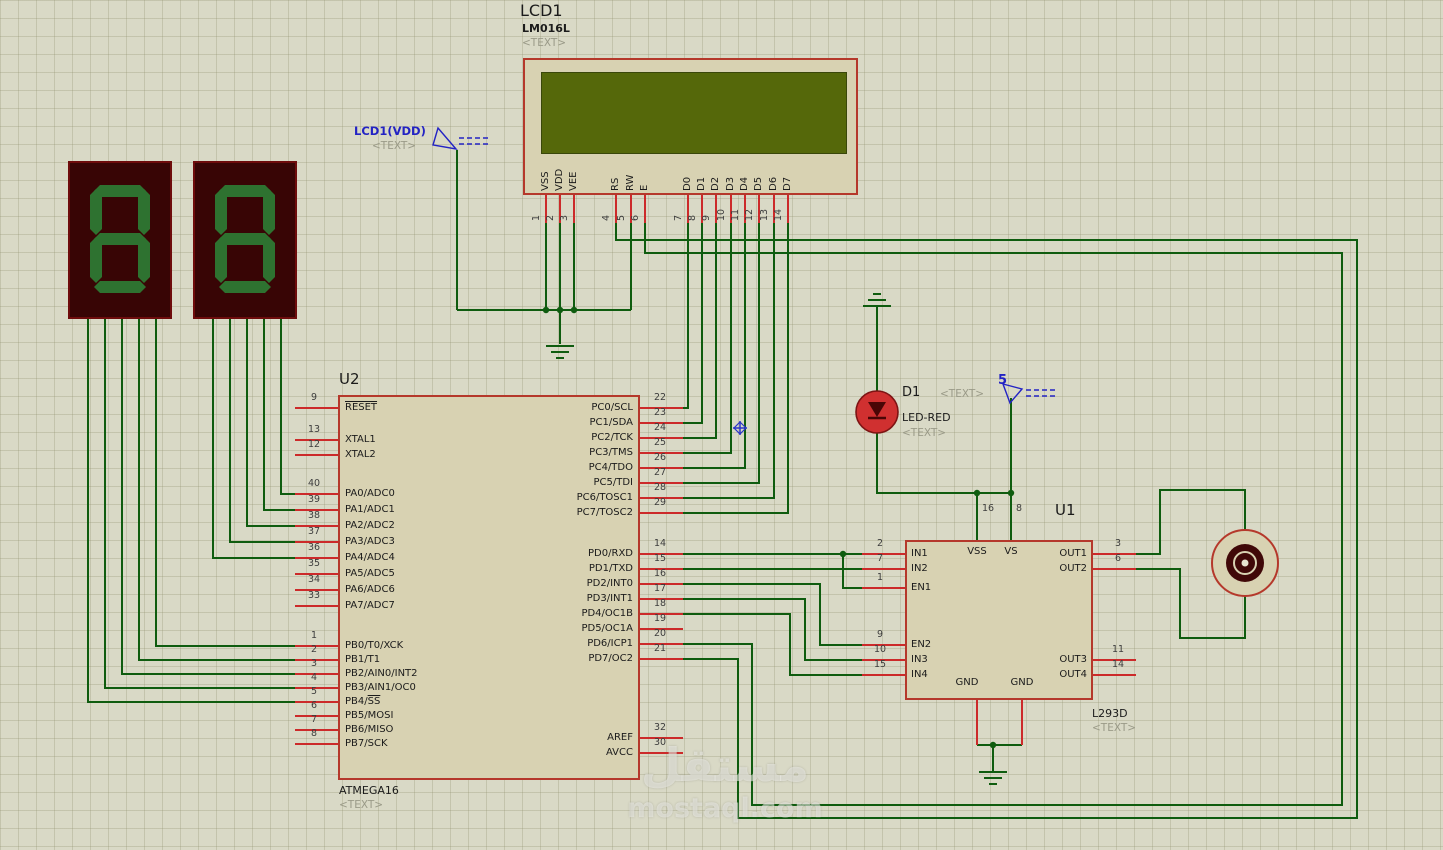  I want to click on driver-pin-number: 14, so click(1118, 664).